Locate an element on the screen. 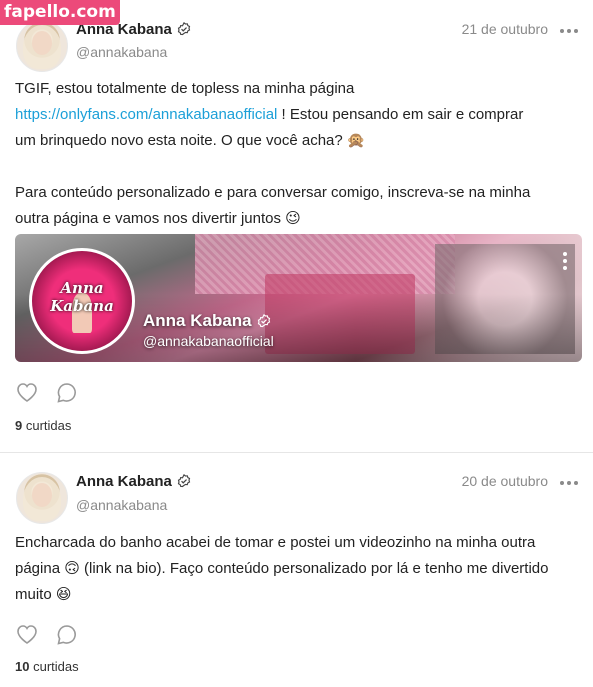 The width and height of the screenshot is (593, 687). site-watermark: fapello.com is located at coordinates (60, 12).